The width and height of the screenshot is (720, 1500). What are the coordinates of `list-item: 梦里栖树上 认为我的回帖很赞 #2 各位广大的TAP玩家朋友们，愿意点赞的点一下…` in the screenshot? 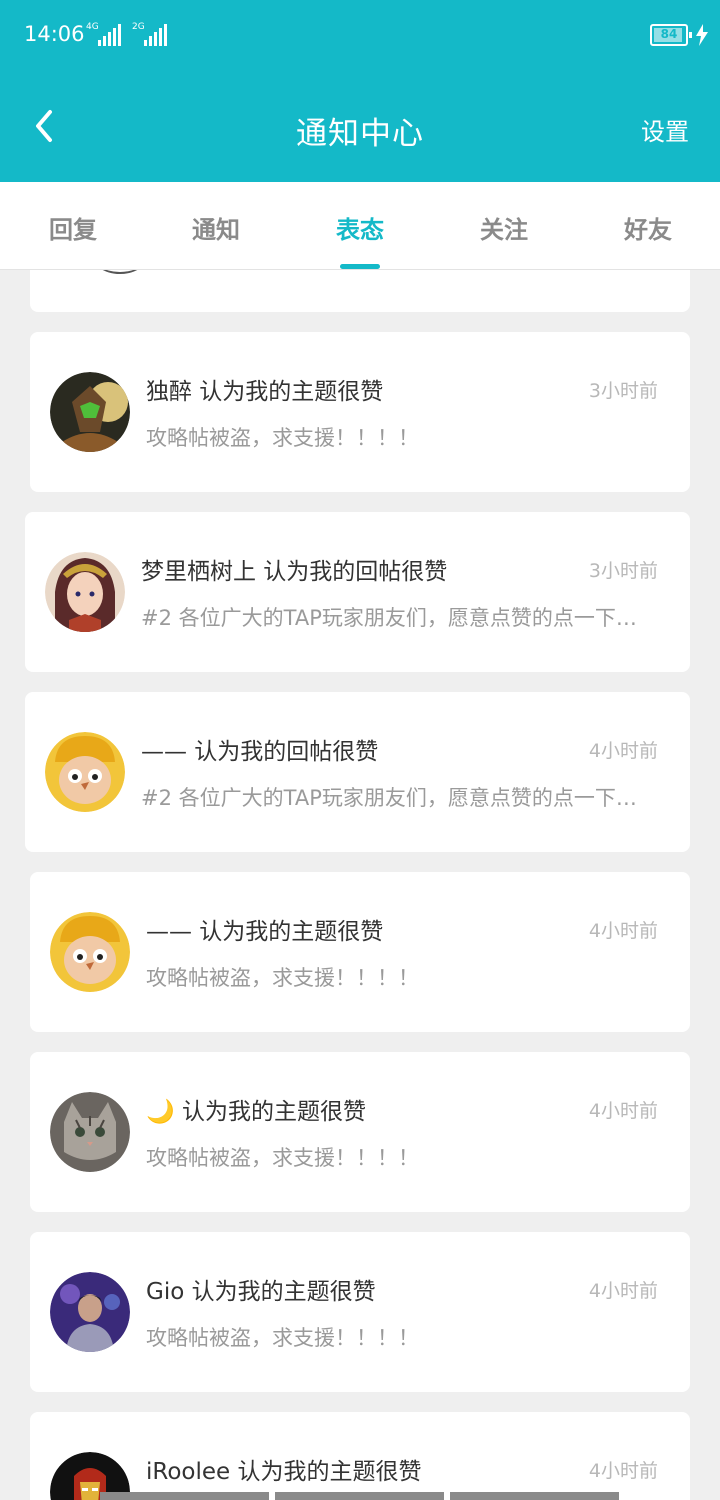 It's located at (357, 592).